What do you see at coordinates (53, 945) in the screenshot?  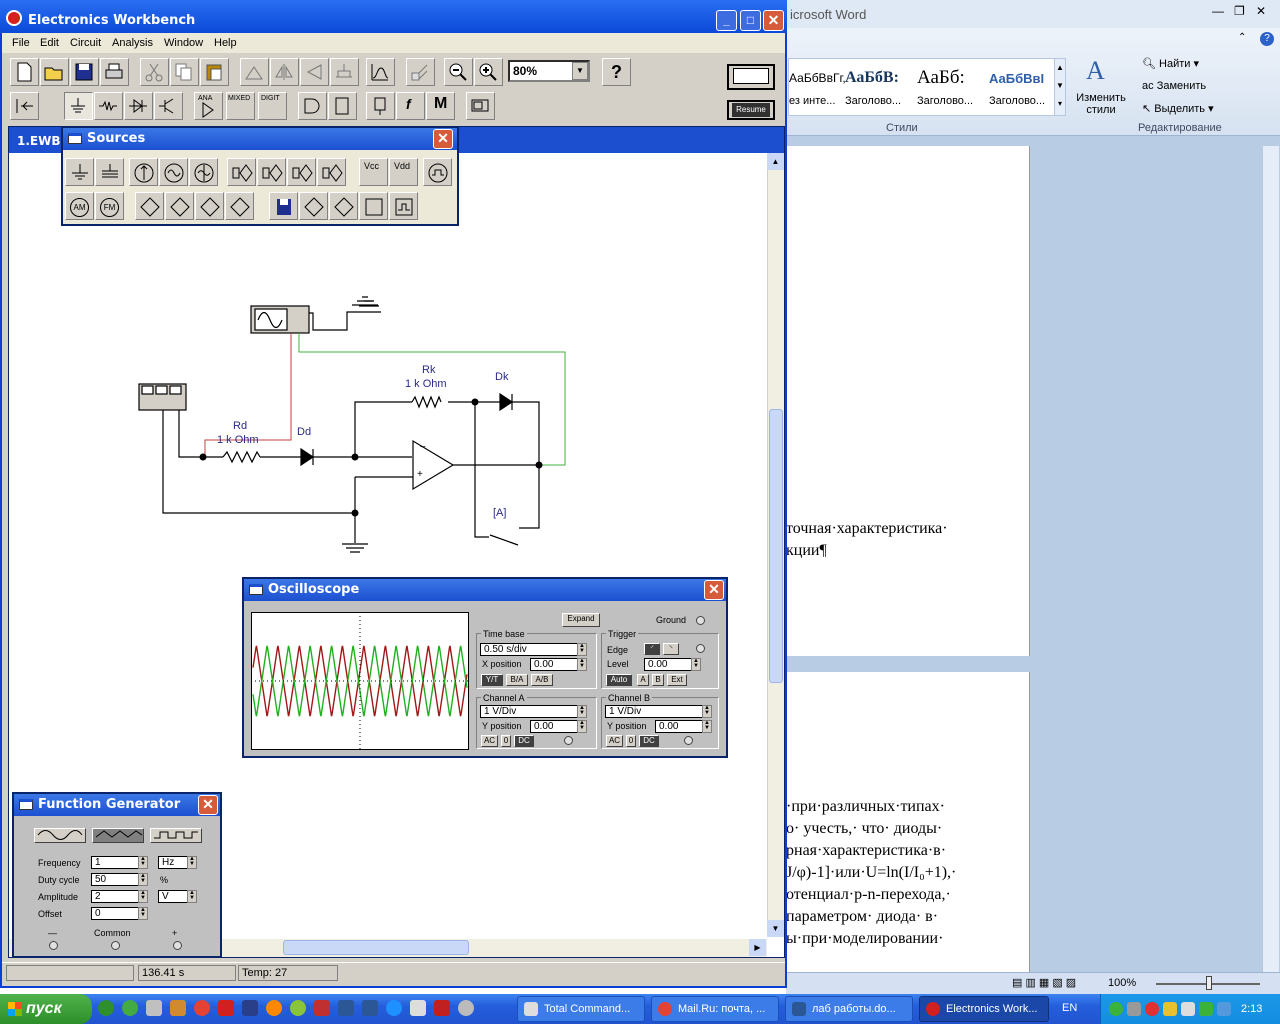 I see `minus-terminal` at bounding box center [53, 945].